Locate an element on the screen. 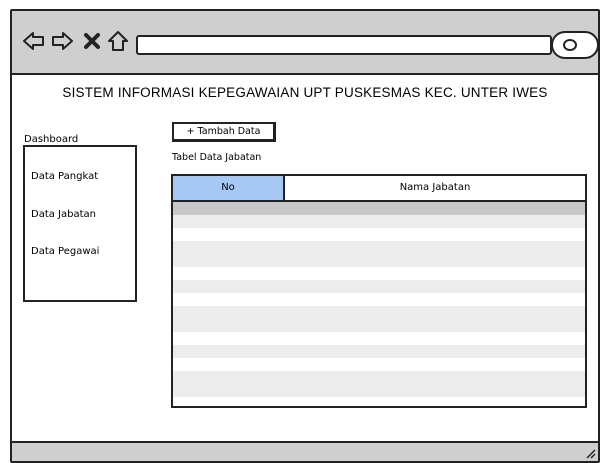  forward-arrow-icon is located at coordinates (62, 41).